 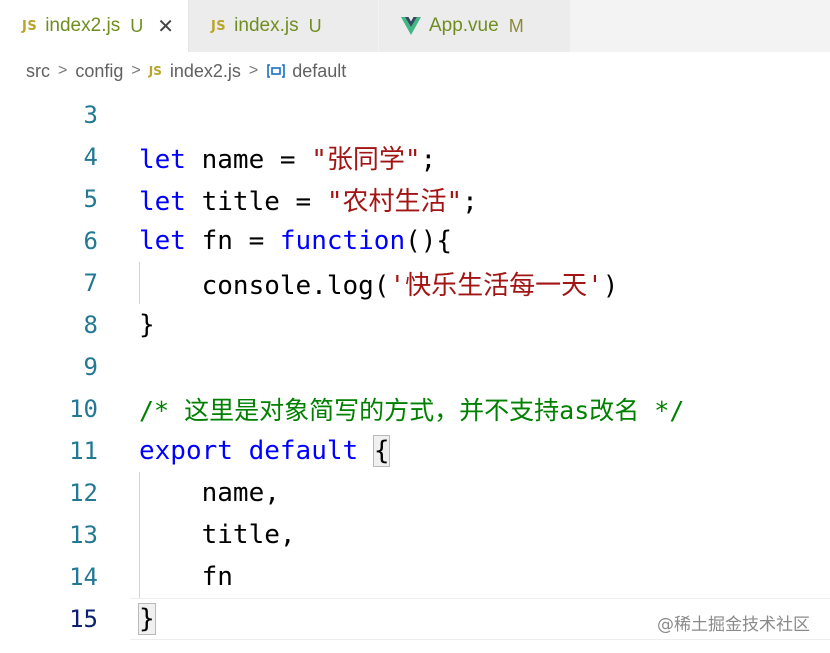 I want to click on watermark: @稀土掘金技术社区, so click(x=733, y=625).